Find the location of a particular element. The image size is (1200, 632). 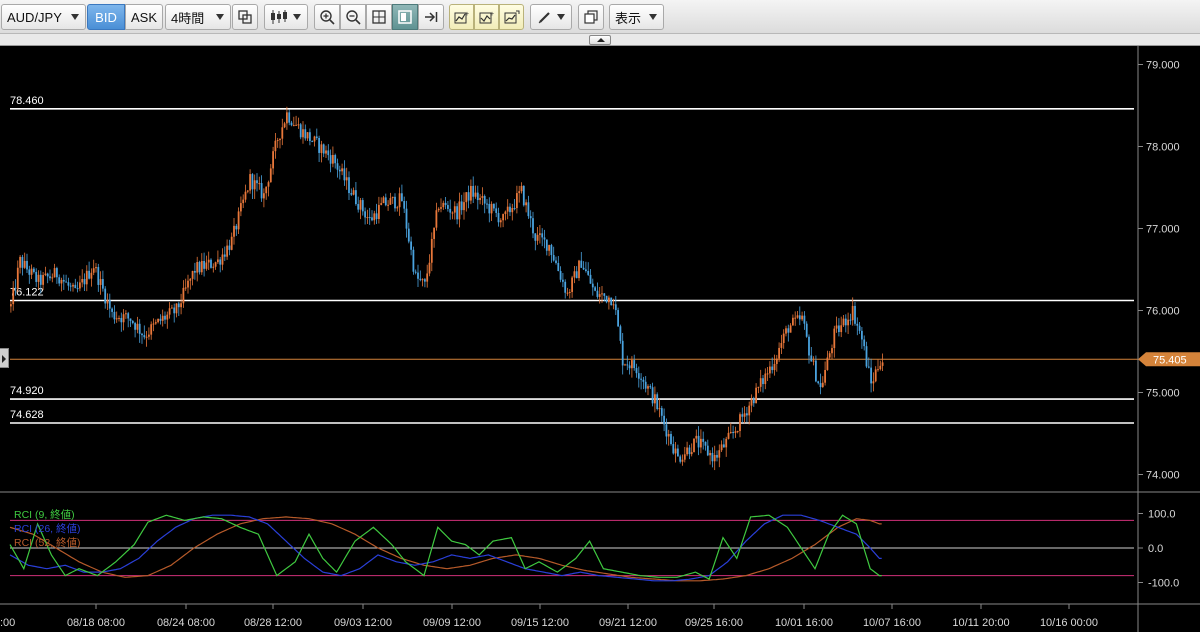

rci-legend-item: RCI (26, 終値) is located at coordinates (47, 528).